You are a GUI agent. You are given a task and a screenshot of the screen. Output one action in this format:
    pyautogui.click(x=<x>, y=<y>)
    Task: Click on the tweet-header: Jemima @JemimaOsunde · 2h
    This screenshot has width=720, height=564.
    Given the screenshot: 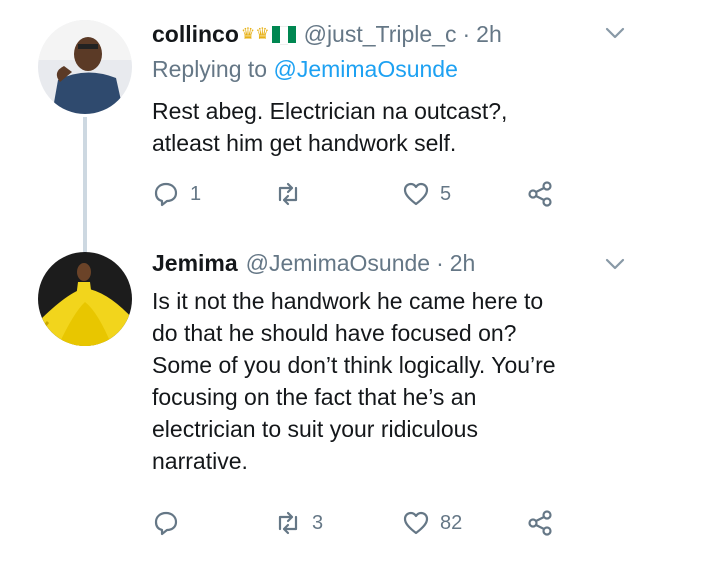 What is the action you would take?
    pyautogui.click(x=313, y=263)
    